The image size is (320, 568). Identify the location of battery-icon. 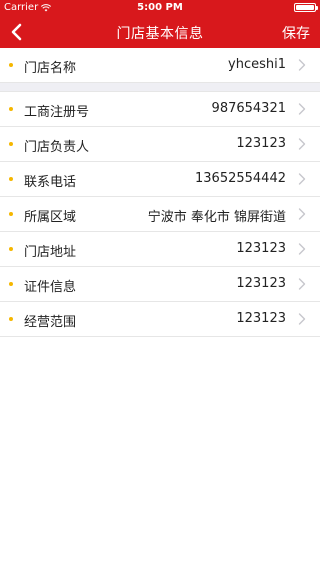
(306, 7).